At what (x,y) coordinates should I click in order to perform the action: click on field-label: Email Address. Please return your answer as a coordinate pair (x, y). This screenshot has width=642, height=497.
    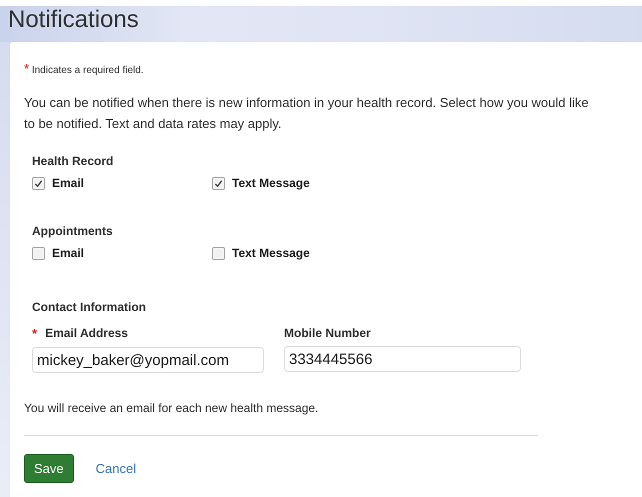
    Looking at the image, I should click on (86, 333).